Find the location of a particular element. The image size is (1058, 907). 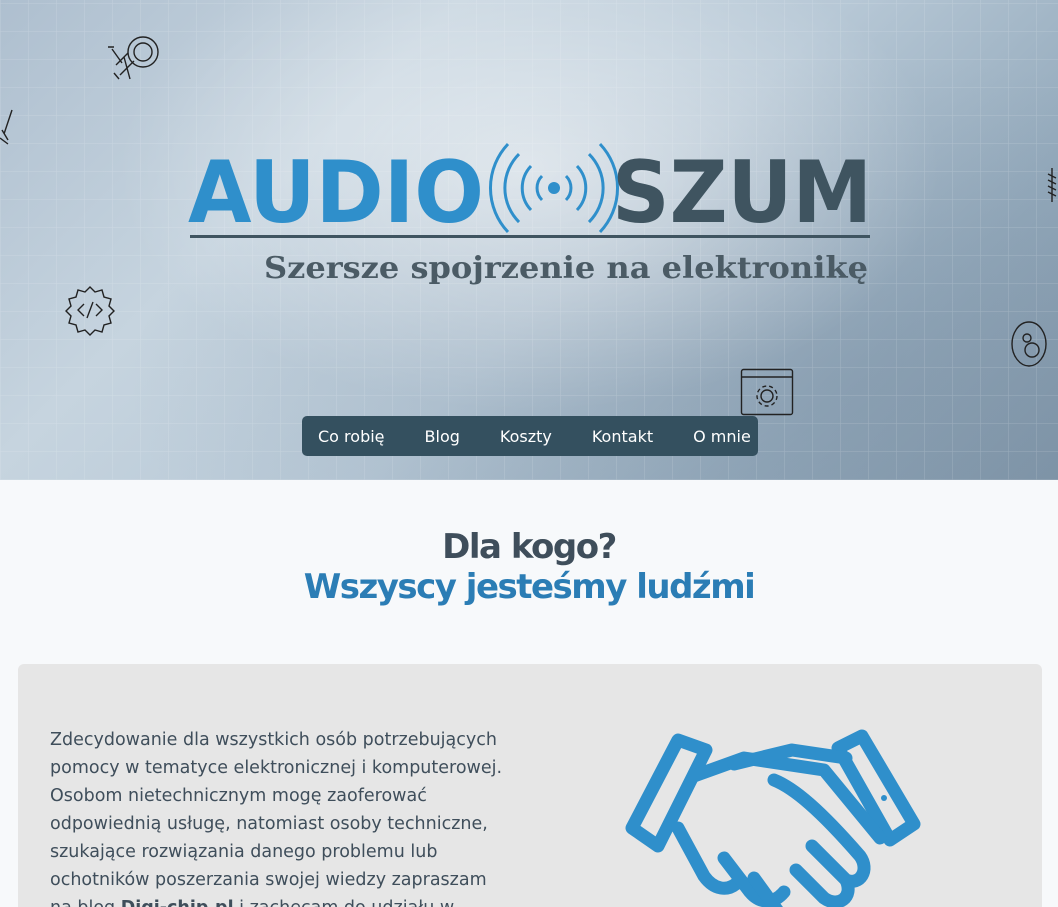

settings-window-icon is located at coordinates (767, 392).